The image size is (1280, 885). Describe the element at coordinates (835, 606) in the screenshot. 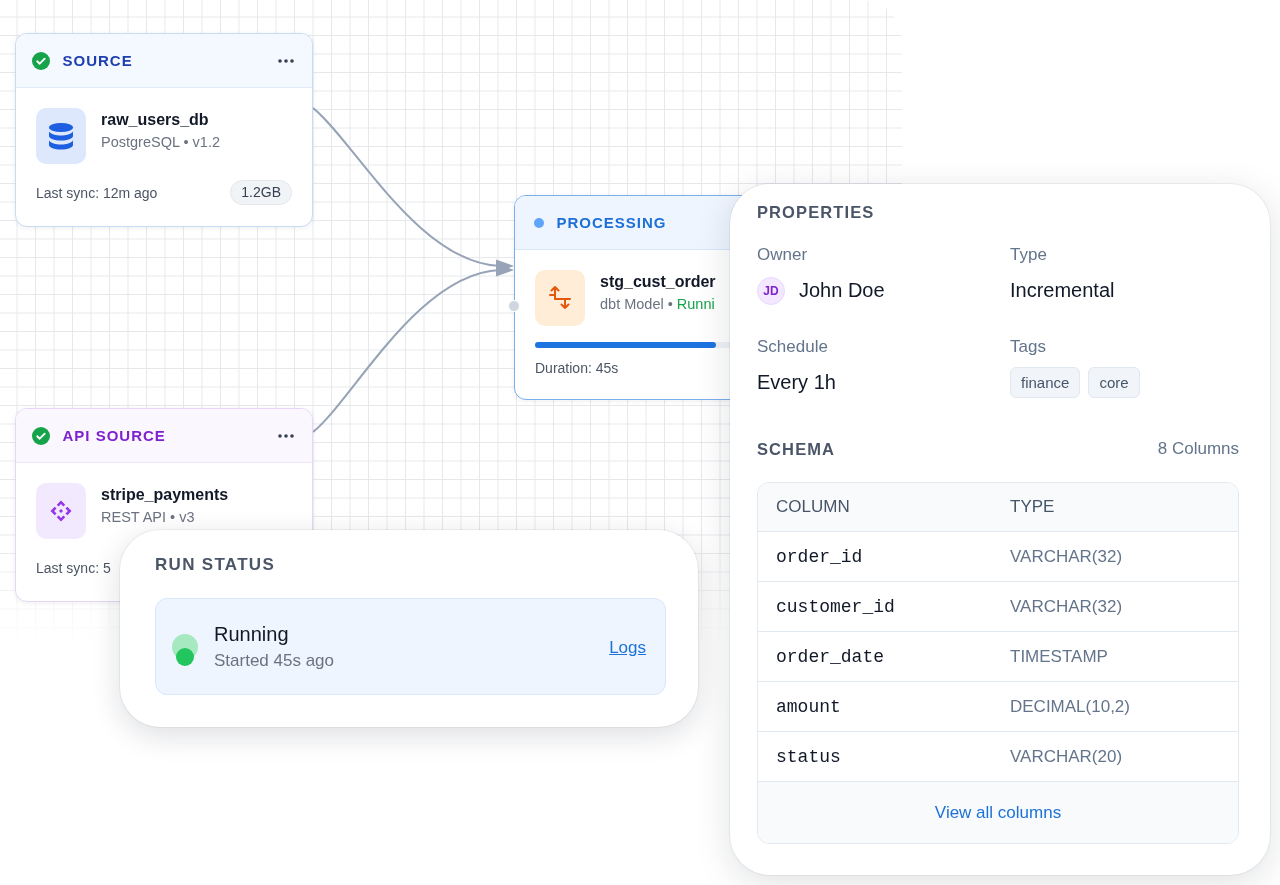

I see `table-cell-text: customer_id` at that location.